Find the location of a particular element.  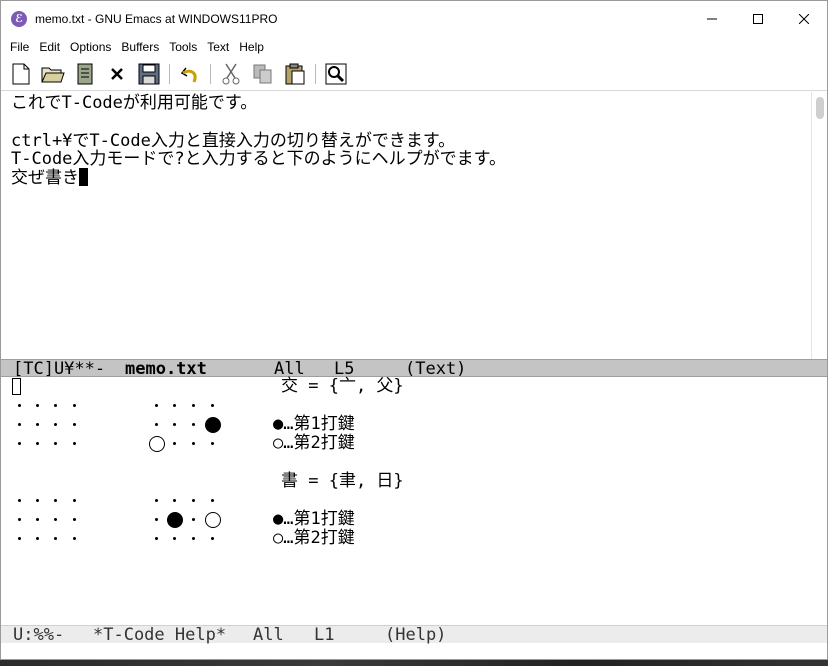

new-file-icon is located at coordinates (21, 74).